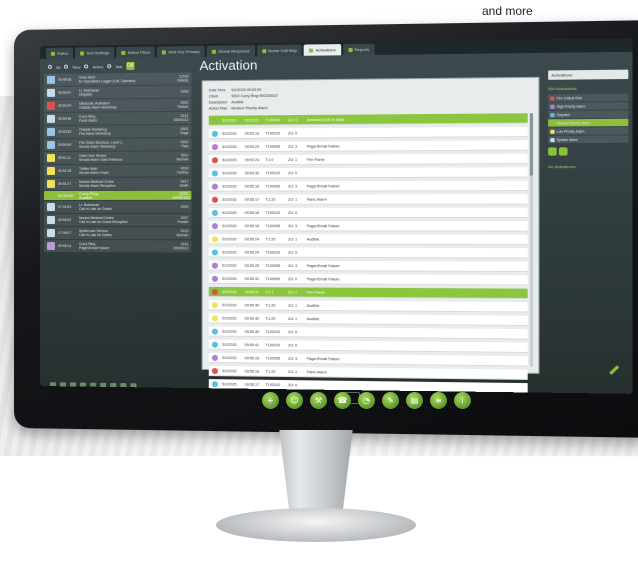 This screenshot has height=563, width=638. I want to click on tab-test-settings: Test Settings, so click(95, 53).